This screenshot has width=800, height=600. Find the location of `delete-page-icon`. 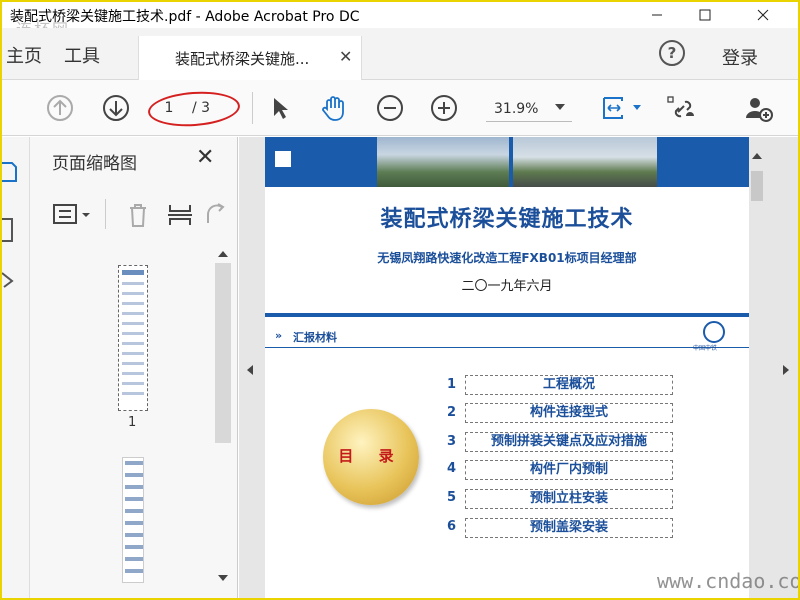

delete-page-icon is located at coordinates (138, 215).